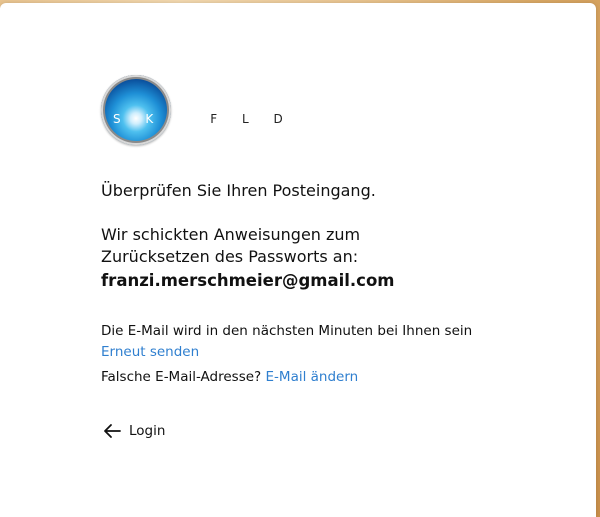 The height and width of the screenshot is (517, 600). Describe the element at coordinates (112, 431) in the screenshot. I see `arrow-left-icon` at that location.